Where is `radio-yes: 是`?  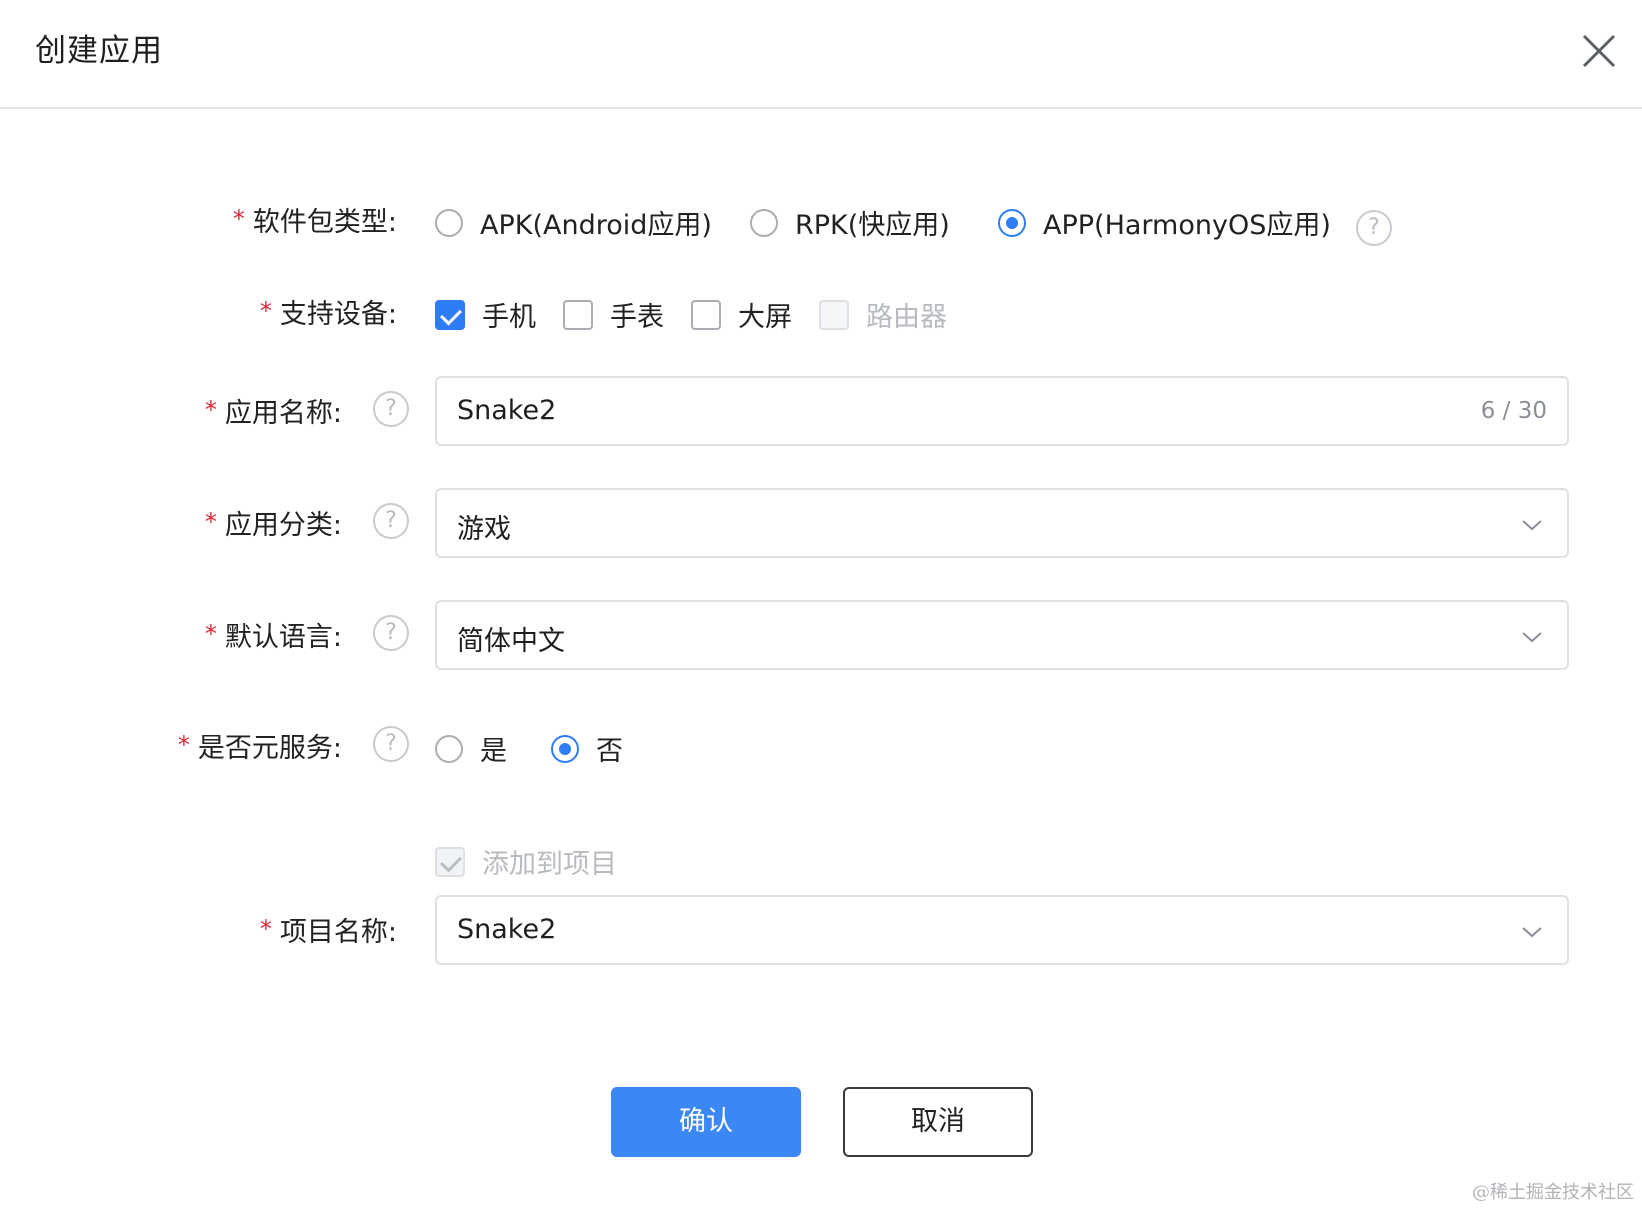
radio-yes: 是 is located at coordinates (471, 748).